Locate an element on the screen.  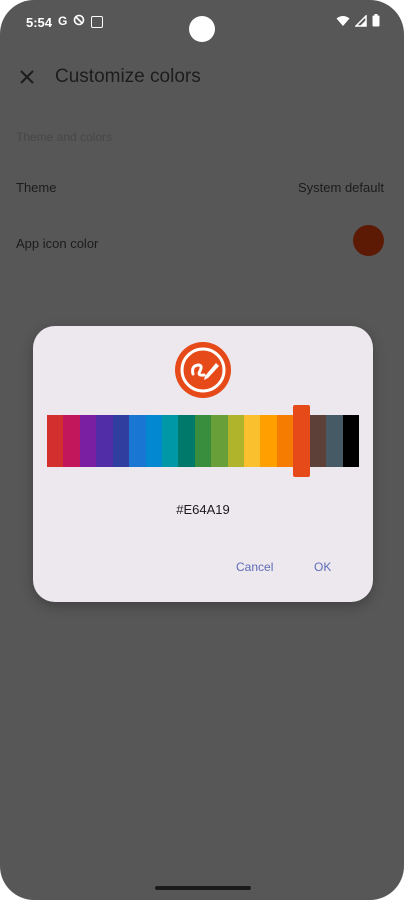
theme-label: Theme is located at coordinates (36, 187).